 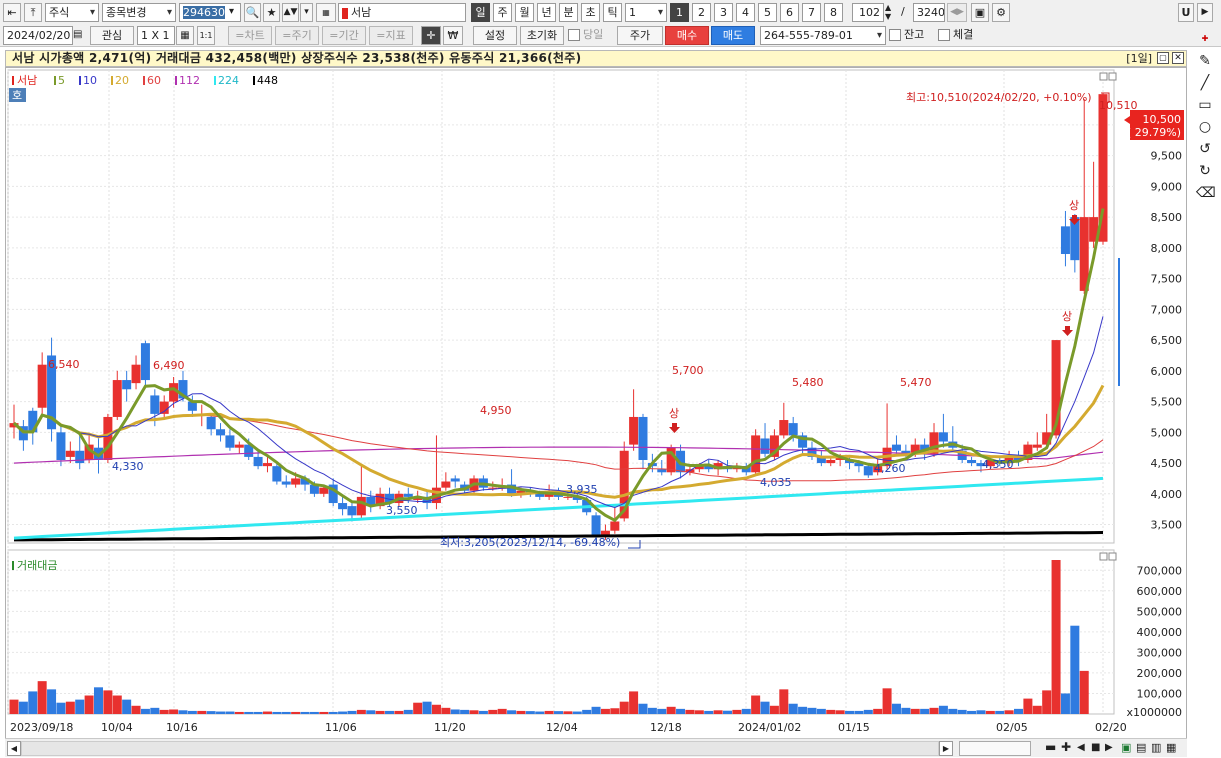 I want to click on updown-icon: ▲▼, so click(x=290, y=12).